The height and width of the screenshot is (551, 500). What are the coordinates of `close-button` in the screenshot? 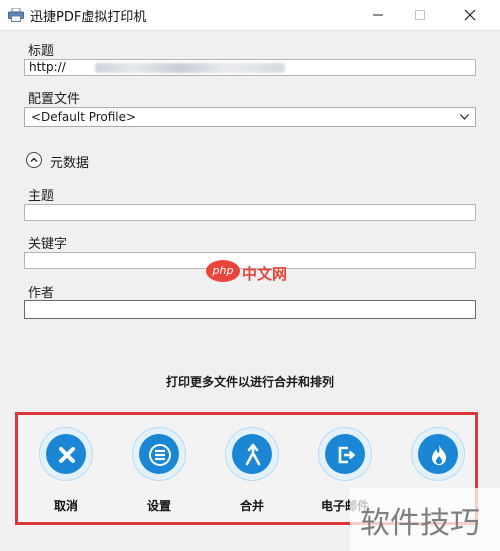 It's located at (471, 15).